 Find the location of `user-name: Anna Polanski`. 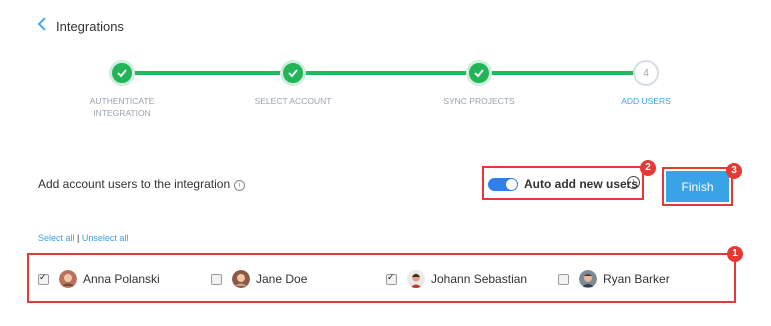

user-name: Anna Polanski is located at coordinates (121, 279).